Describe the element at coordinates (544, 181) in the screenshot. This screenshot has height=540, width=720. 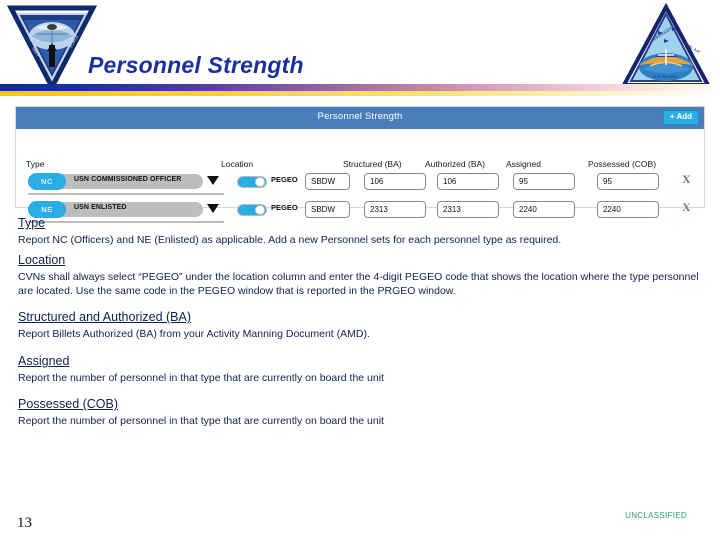
I see `assigned-input` at that location.